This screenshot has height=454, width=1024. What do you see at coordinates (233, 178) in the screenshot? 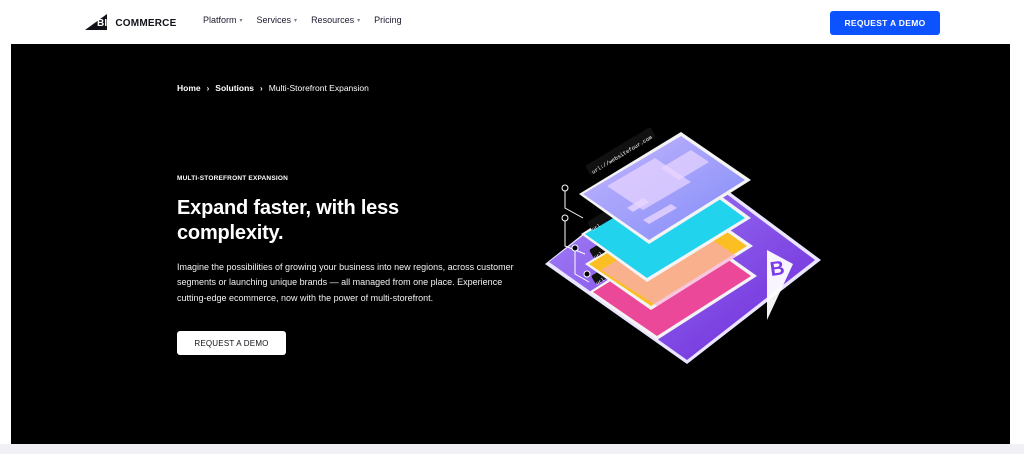
I see `hero-eyebrow: MULTI-STOREFRONT EXPANSION` at bounding box center [233, 178].